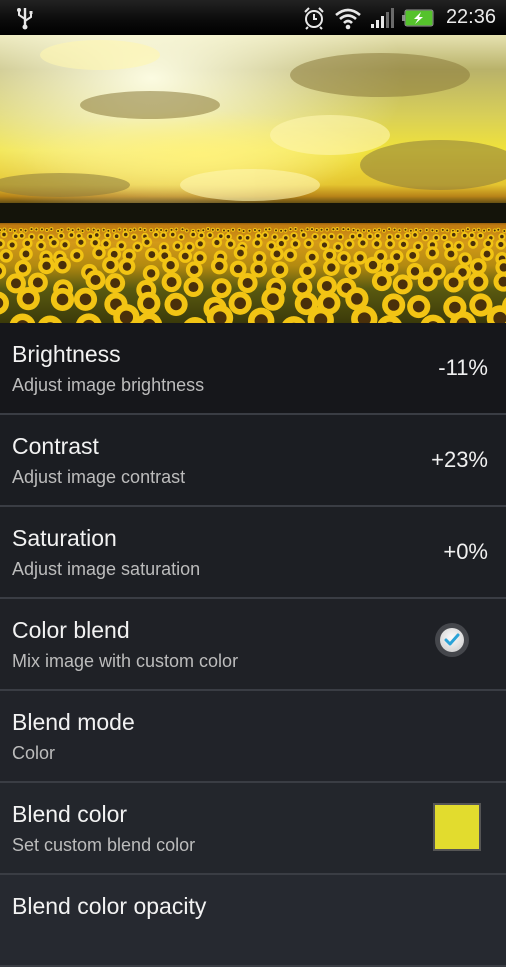  What do you see at coordinates (106, 569) in the screenshot?
I see `setting-summary: Adjust image saturation` at bounding box center [106, 569].